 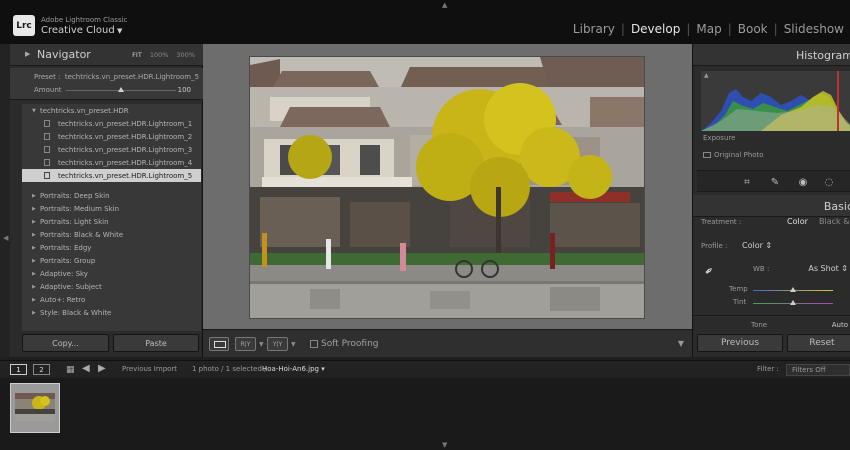 What do you see at coordinates (655, 29) in the screenshot?
I see `module-develop: Develop` at bounding box center [655, 29].